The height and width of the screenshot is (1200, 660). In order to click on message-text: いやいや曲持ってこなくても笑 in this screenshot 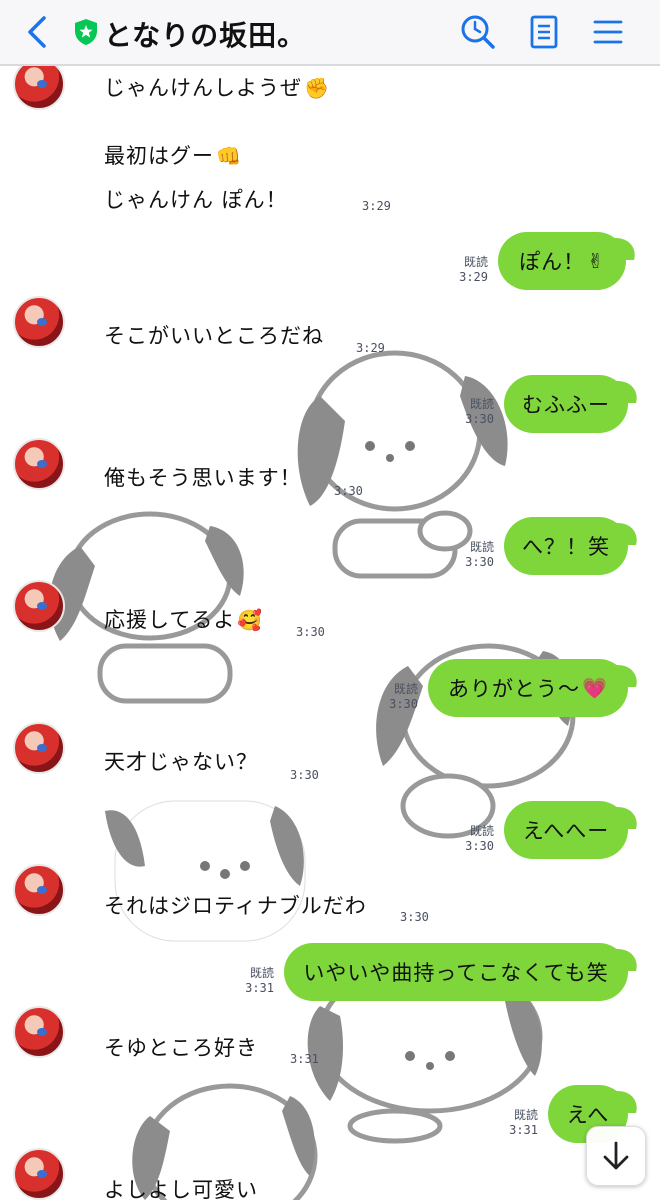, I will do `click(456, 973)`.